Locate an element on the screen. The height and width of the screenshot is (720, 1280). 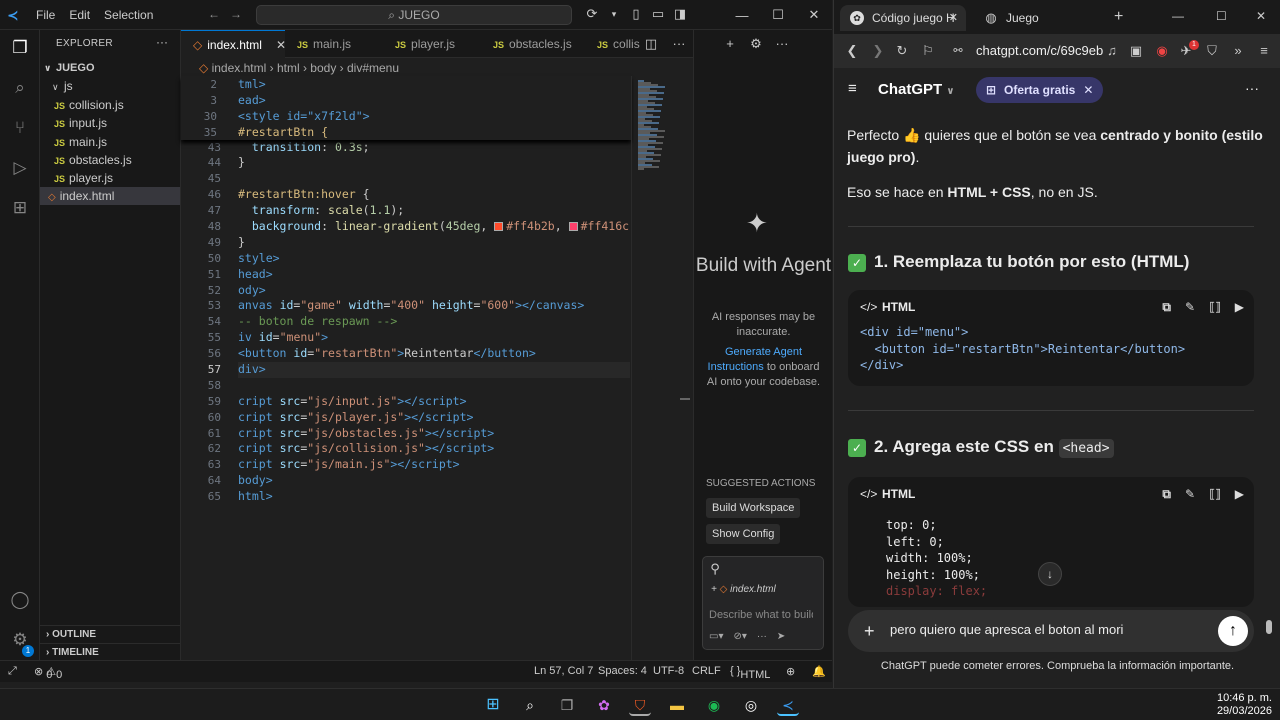
copilot-icon: ⟳ is located at coordinates (592, 14).